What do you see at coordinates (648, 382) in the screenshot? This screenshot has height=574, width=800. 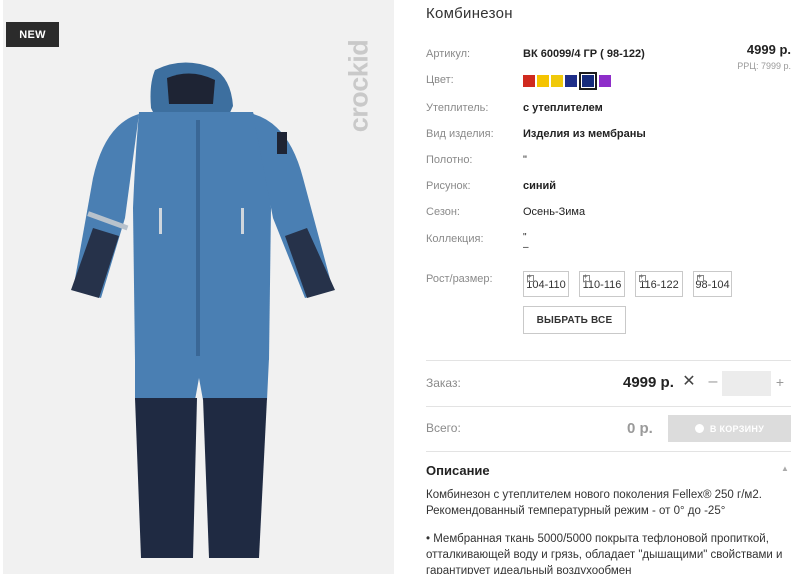 I see `order-price: 4999 р.` at bounding box center [648, 382].